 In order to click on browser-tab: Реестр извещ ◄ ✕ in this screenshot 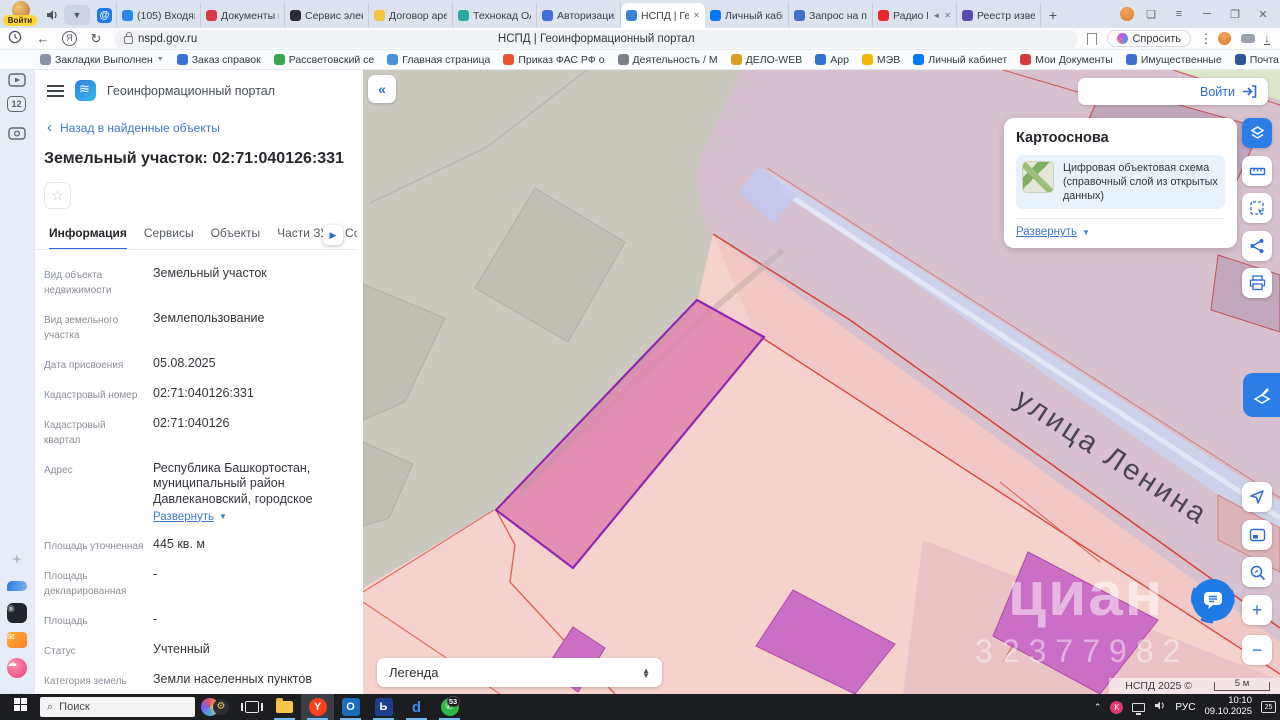, I will do `click(999, 15)`.